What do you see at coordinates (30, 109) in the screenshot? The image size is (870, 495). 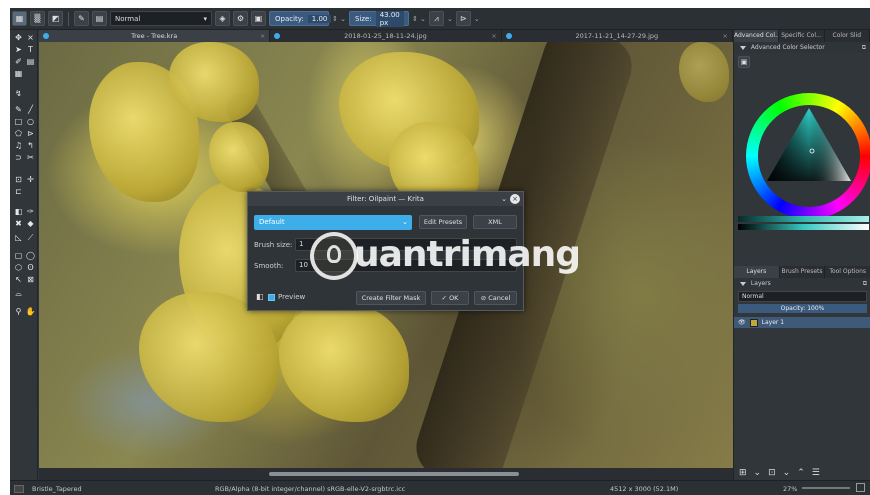 I see `line-tool-icon: ╱` at bounding box center [30, 109].